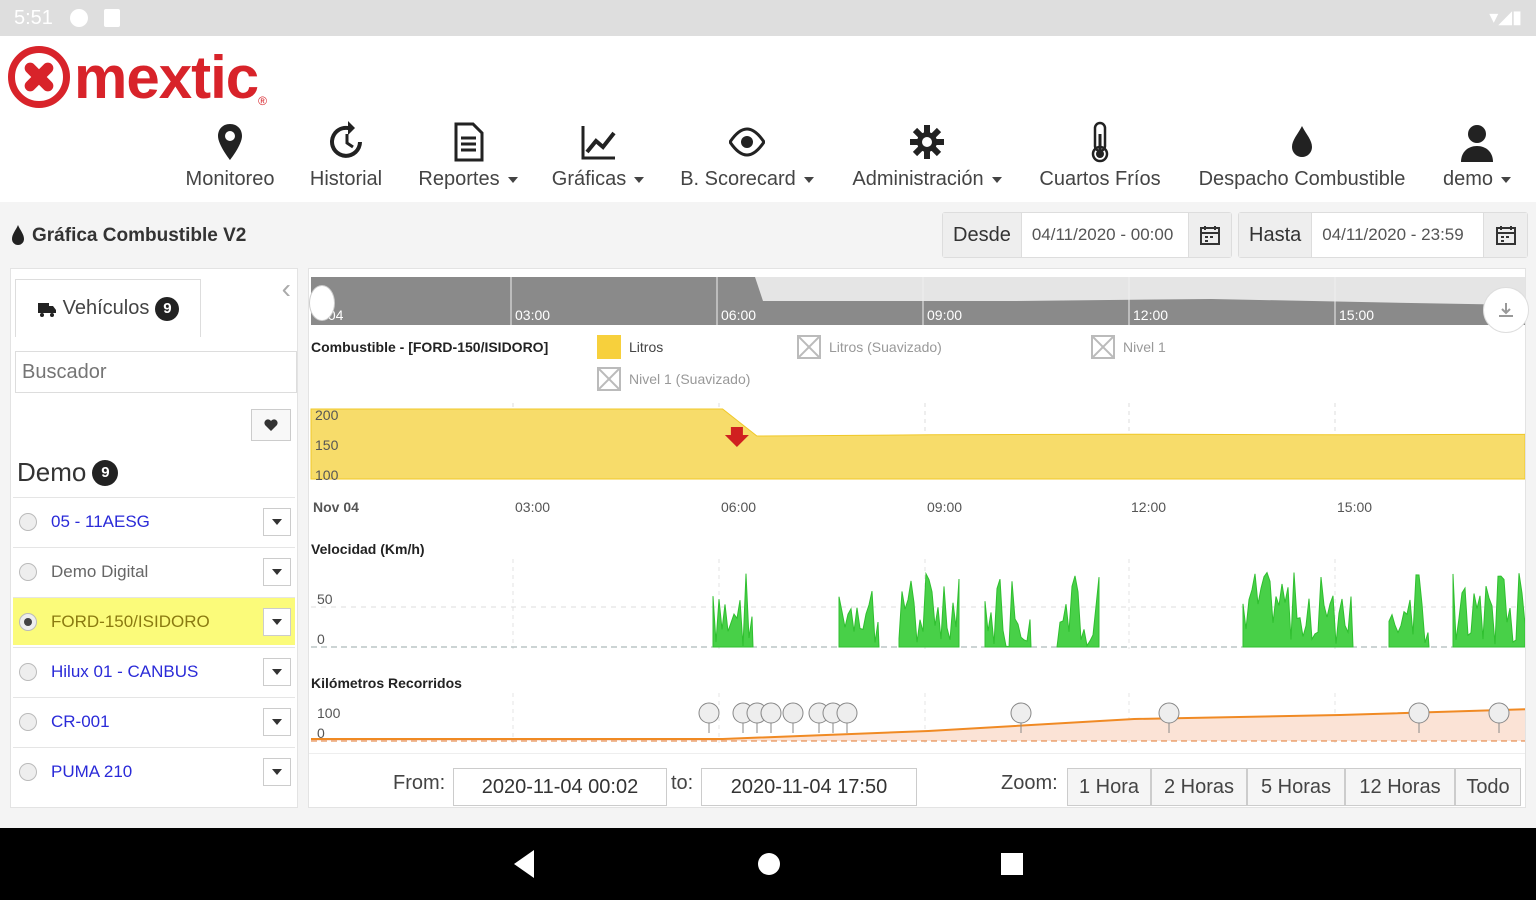  What do you see at coordinates (1106, 235) in the screenshot?
I see `desde-input: 04/11/2020 - 00:00` at bounding box center [1106, 235].